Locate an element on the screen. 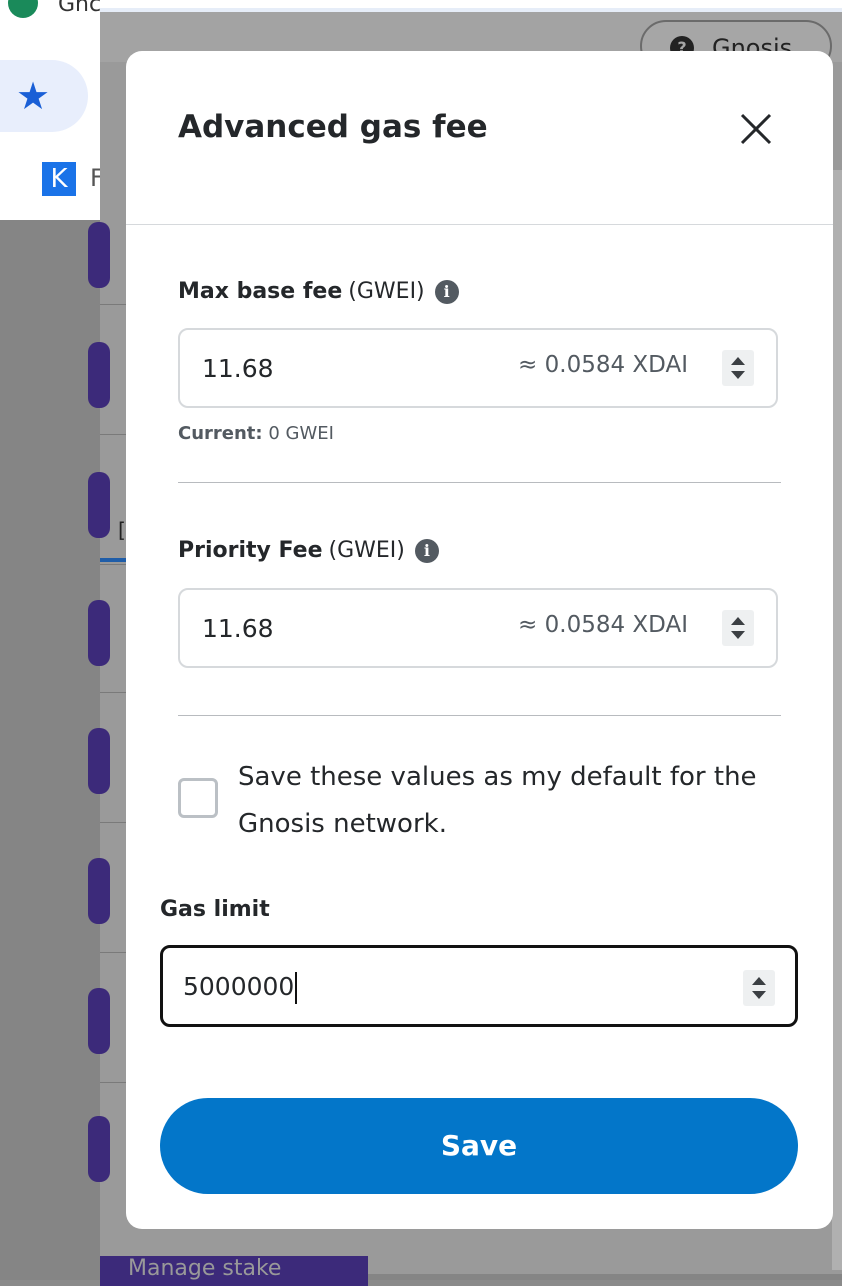 The height and width of the screenshot is (1286, 842). gas-limit-input: 5000000 is located at coordinates (479, 986).